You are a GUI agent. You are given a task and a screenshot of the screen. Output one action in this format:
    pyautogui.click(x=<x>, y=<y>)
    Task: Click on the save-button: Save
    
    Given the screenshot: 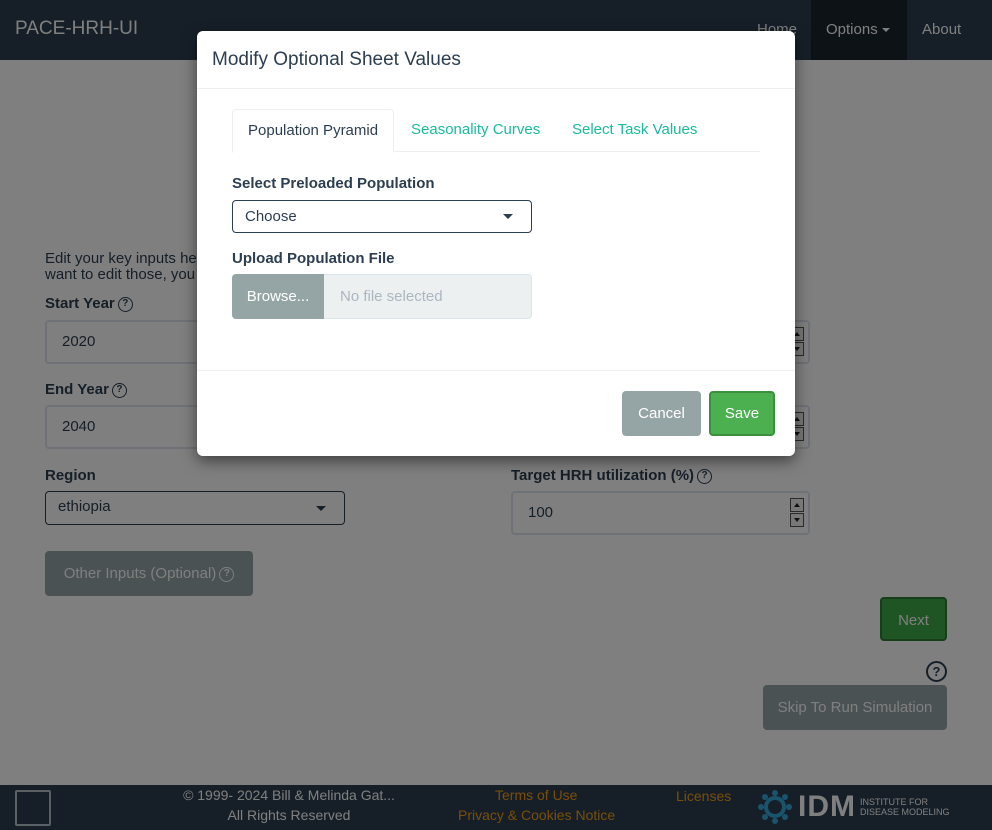 What is the action you would take?
    pyautogui.click(x=742, y=413)
    